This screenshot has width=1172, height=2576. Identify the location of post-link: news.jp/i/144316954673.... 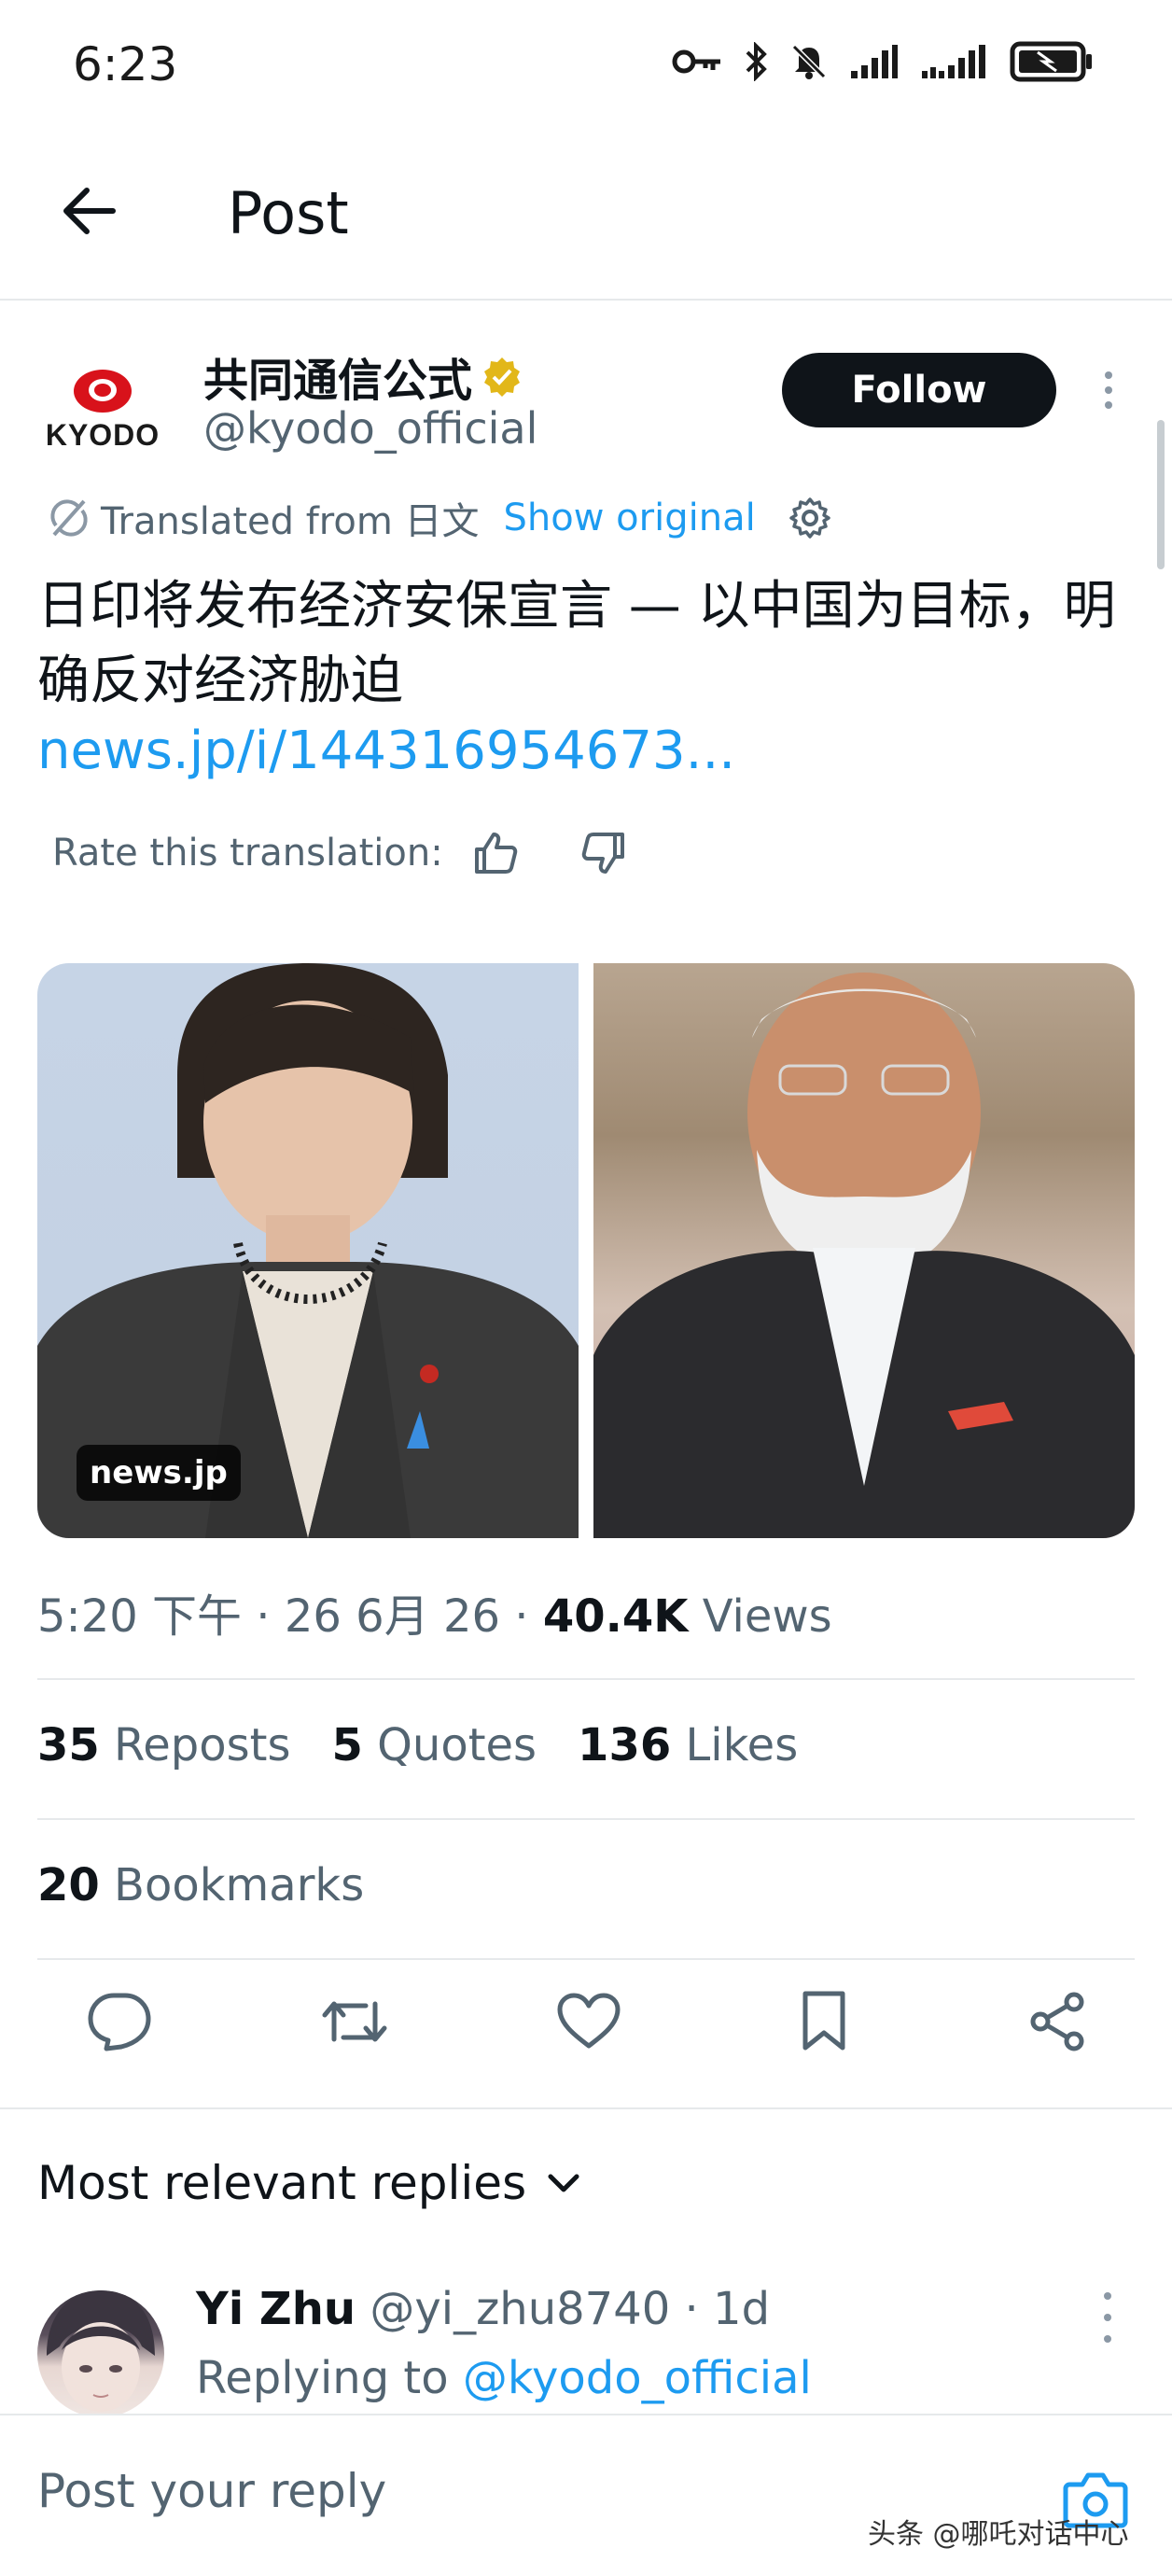
(386, 751).